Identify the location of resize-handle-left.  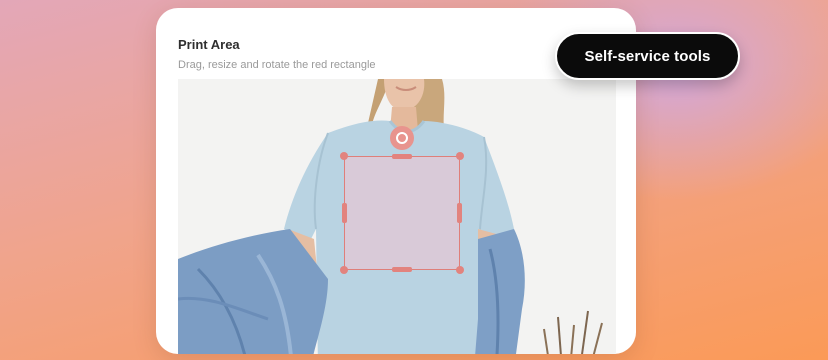
(344, 213).